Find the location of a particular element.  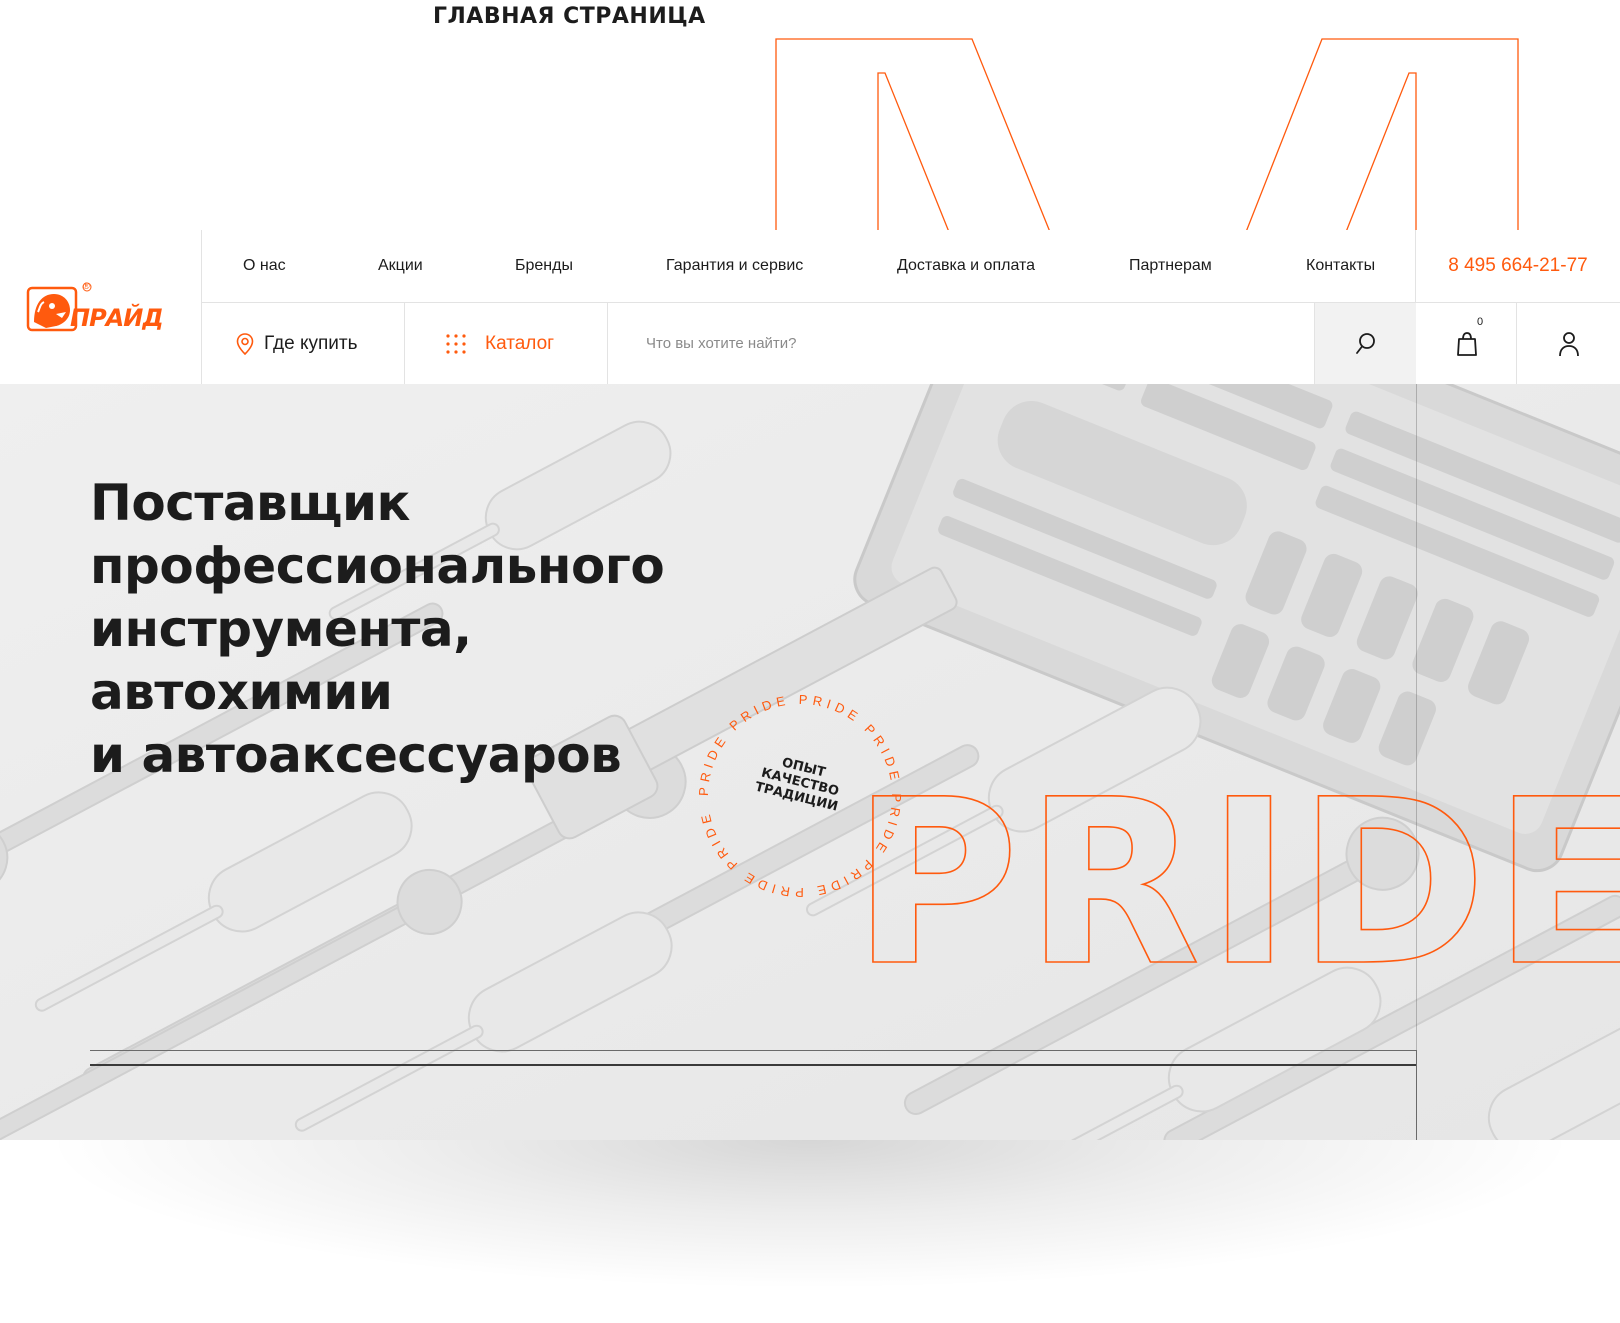

catalog-button: Каталог is located at coordinates (506, 343).